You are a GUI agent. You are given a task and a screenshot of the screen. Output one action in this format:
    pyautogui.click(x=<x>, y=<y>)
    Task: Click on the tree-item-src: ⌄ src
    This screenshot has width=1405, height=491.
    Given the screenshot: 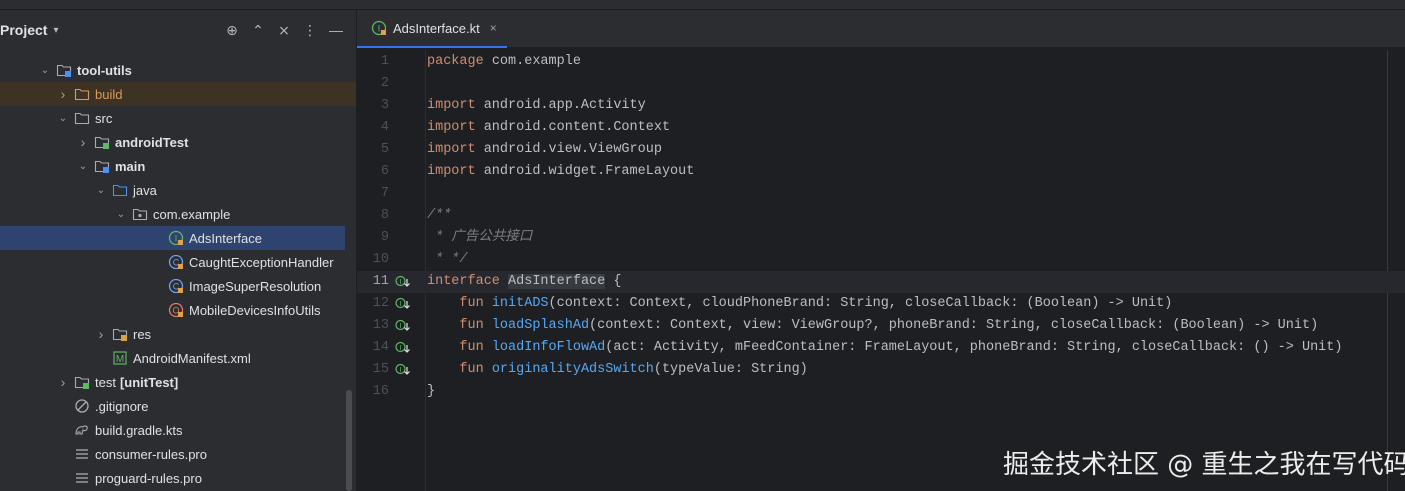 What is the action you would take?
    pyautogui.click(x=178, y=118)
    